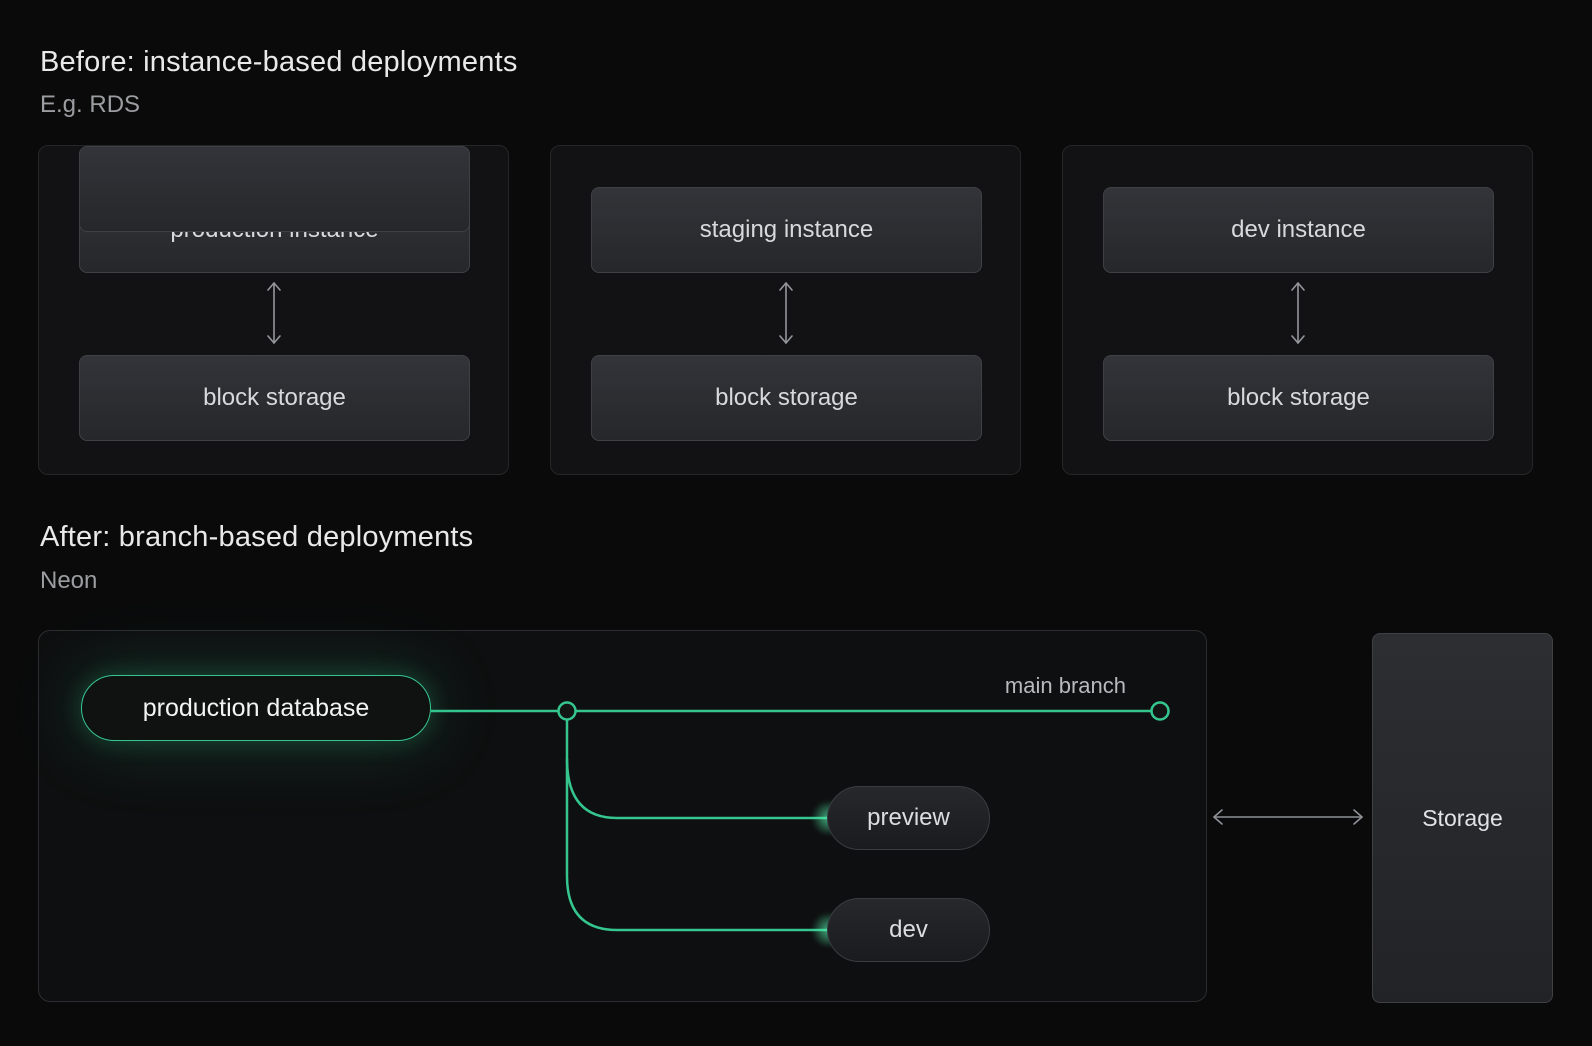 This screenshot has height=1046, width=1592. What do you see at coordinates (1288, 817) in the screenshot?
I see `leftright-arrow-icon` at bounding box center [1288, 817].